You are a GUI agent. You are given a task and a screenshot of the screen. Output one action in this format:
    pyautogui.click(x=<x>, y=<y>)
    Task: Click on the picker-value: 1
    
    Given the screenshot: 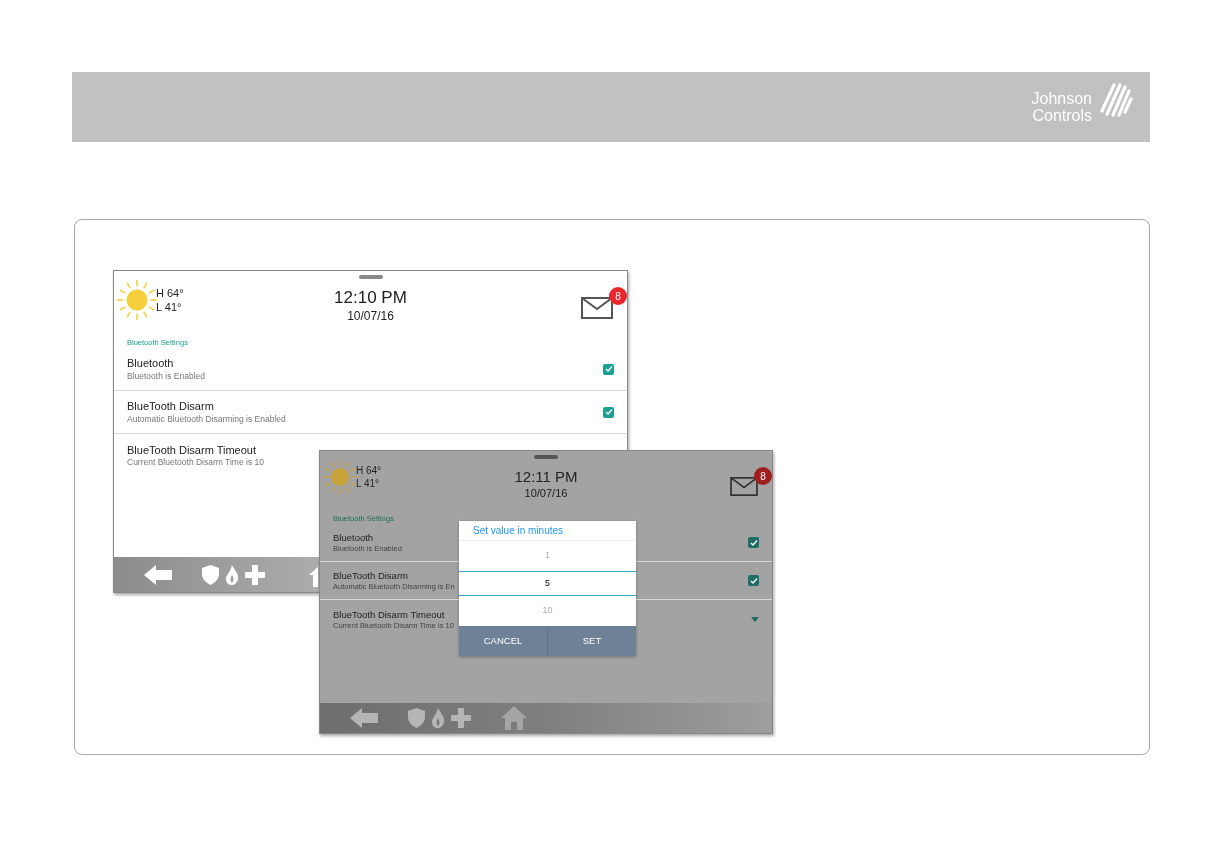 What is the action you would take?
    pyautogui.click(x=547, y=556)
    